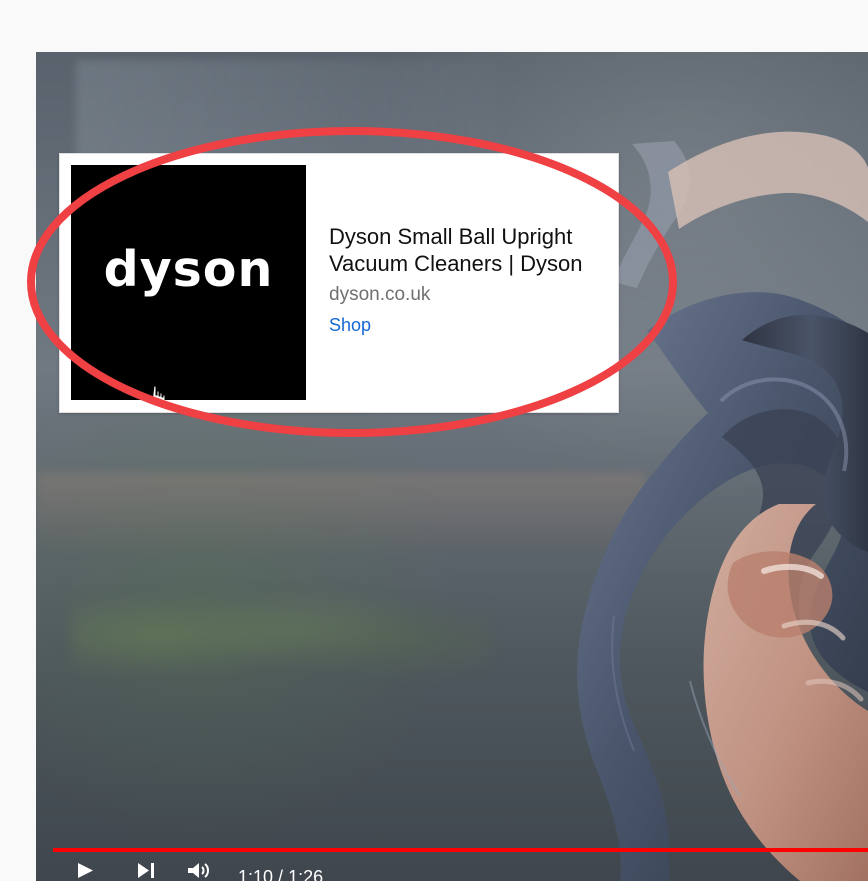 This screenshot has width=868, height=881. I want to click on video-progress-fill, so click(460, 850).